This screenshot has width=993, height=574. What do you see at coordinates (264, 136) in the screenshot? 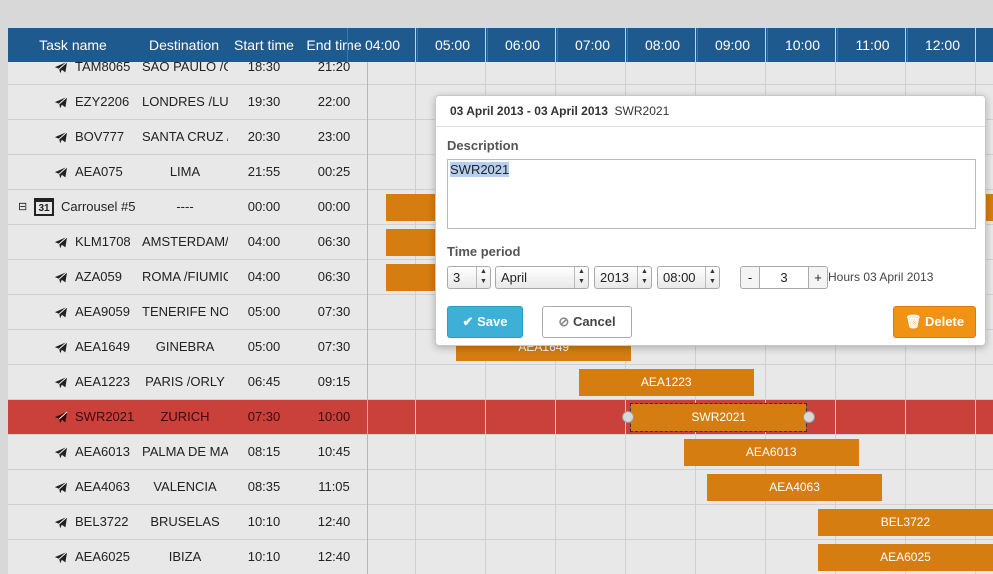
I see `start-time-cell: 20:30` at bounding box center [264, 136].